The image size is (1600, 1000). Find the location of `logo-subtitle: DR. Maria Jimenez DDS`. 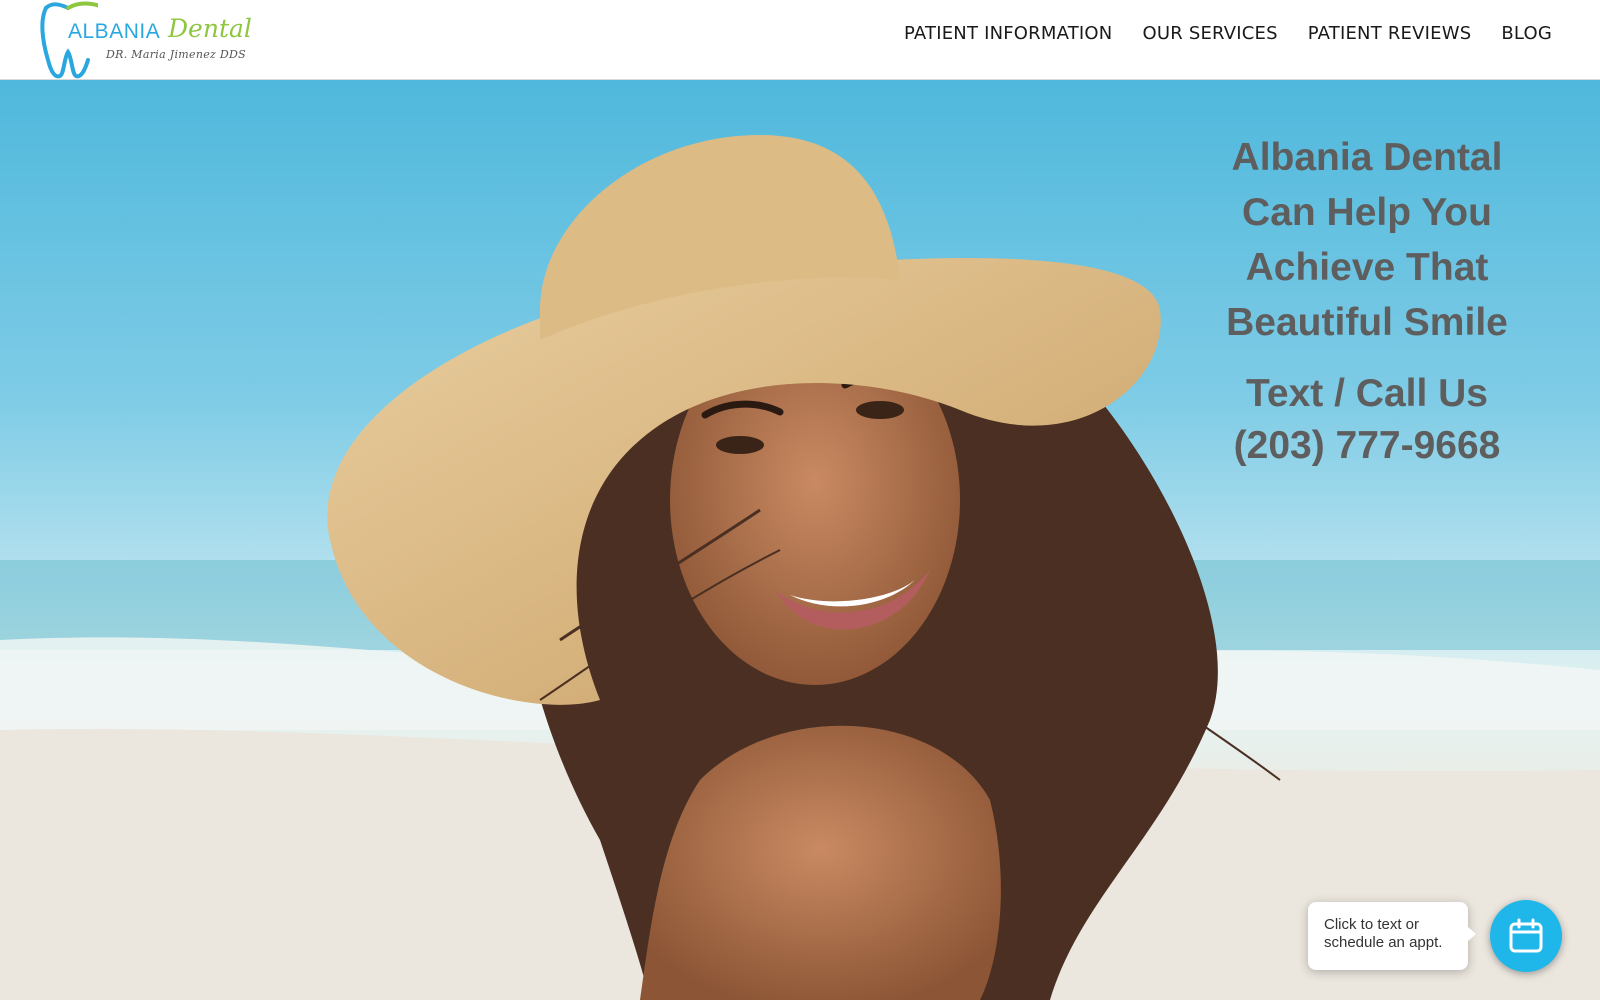

logo-subtitle: DR. Maria Jimenez DDS is located at coordinates (176, 54).